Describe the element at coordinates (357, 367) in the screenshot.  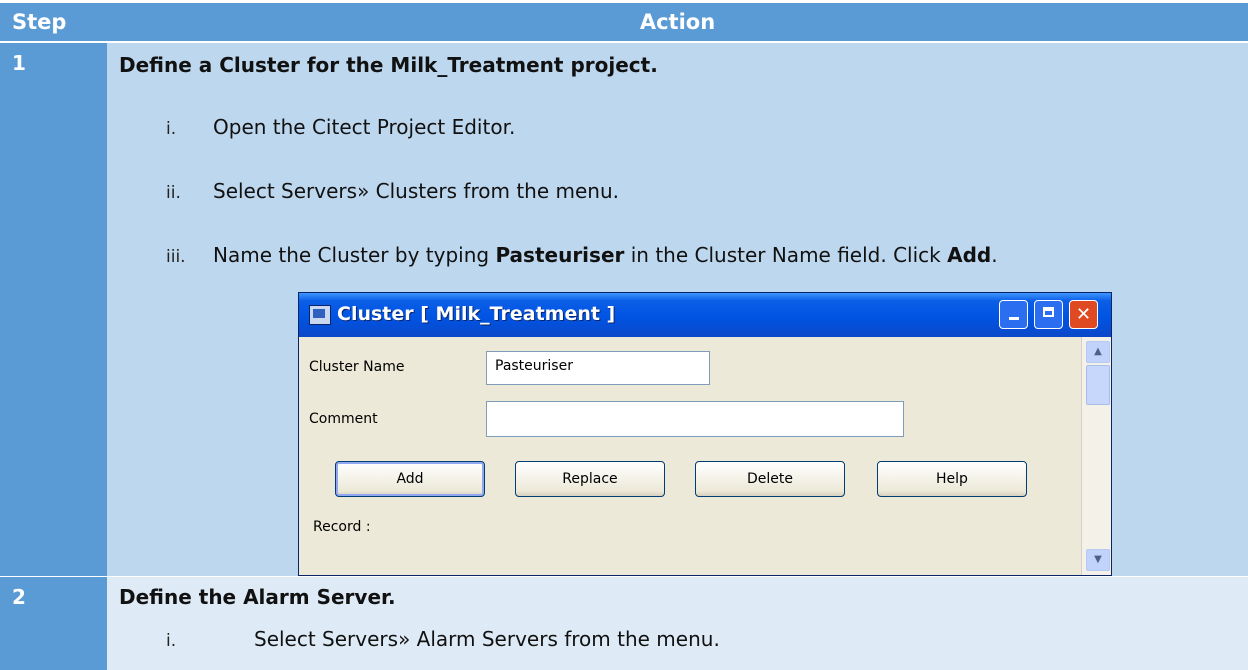
I see `cluster-name-label: Cluster Name` at that location.